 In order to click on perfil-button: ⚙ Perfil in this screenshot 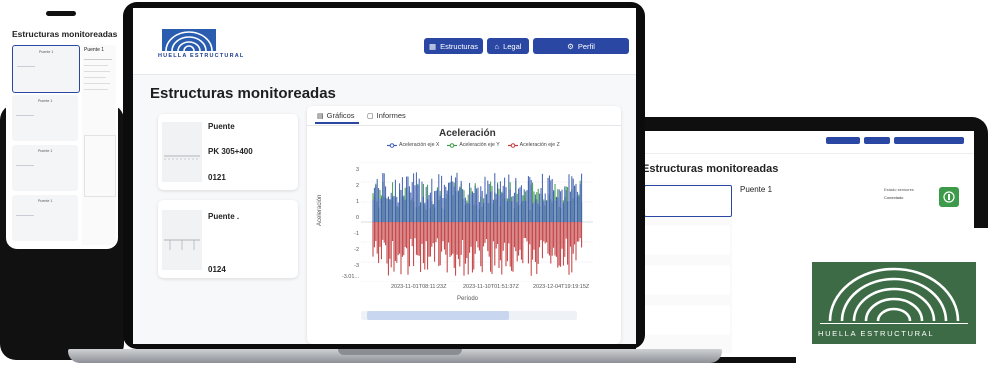, I will do `click(581, 46)`.